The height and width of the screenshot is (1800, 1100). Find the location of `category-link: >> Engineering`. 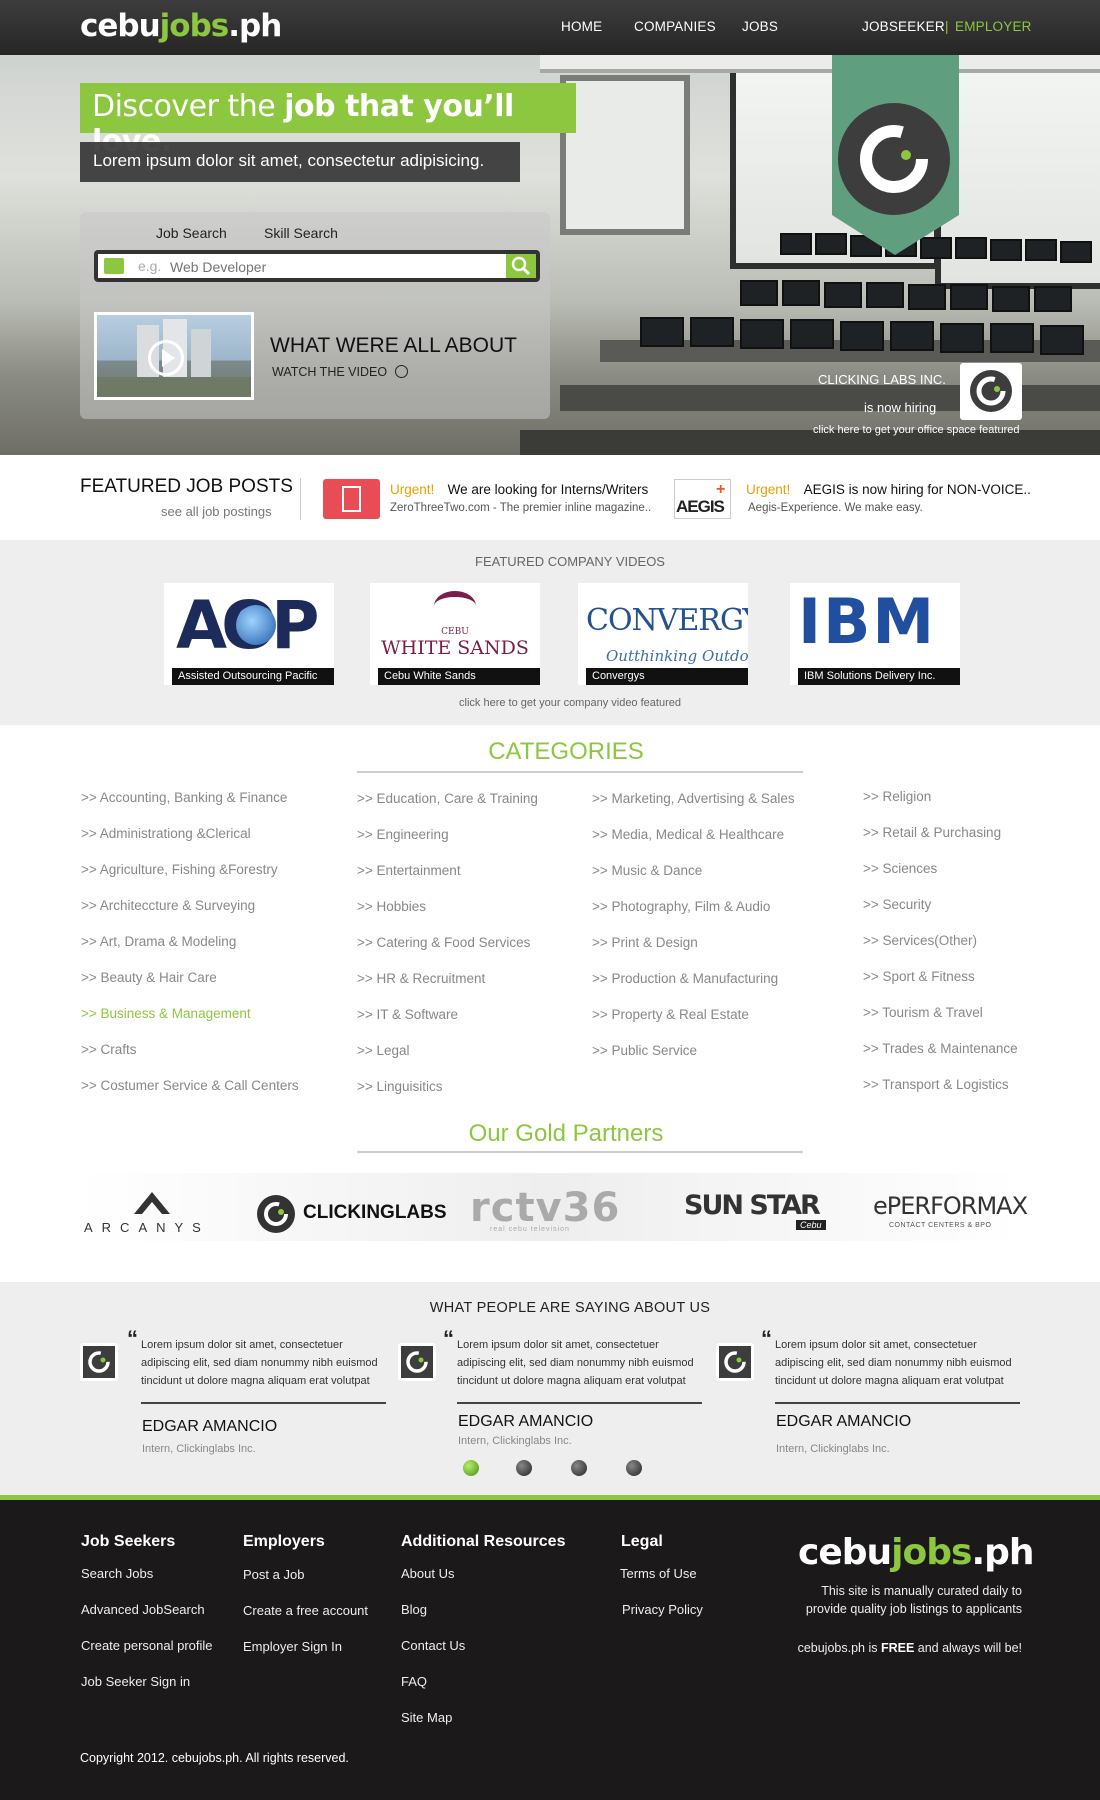

category-link: >> Engineering is located at coordinates (403, 834).